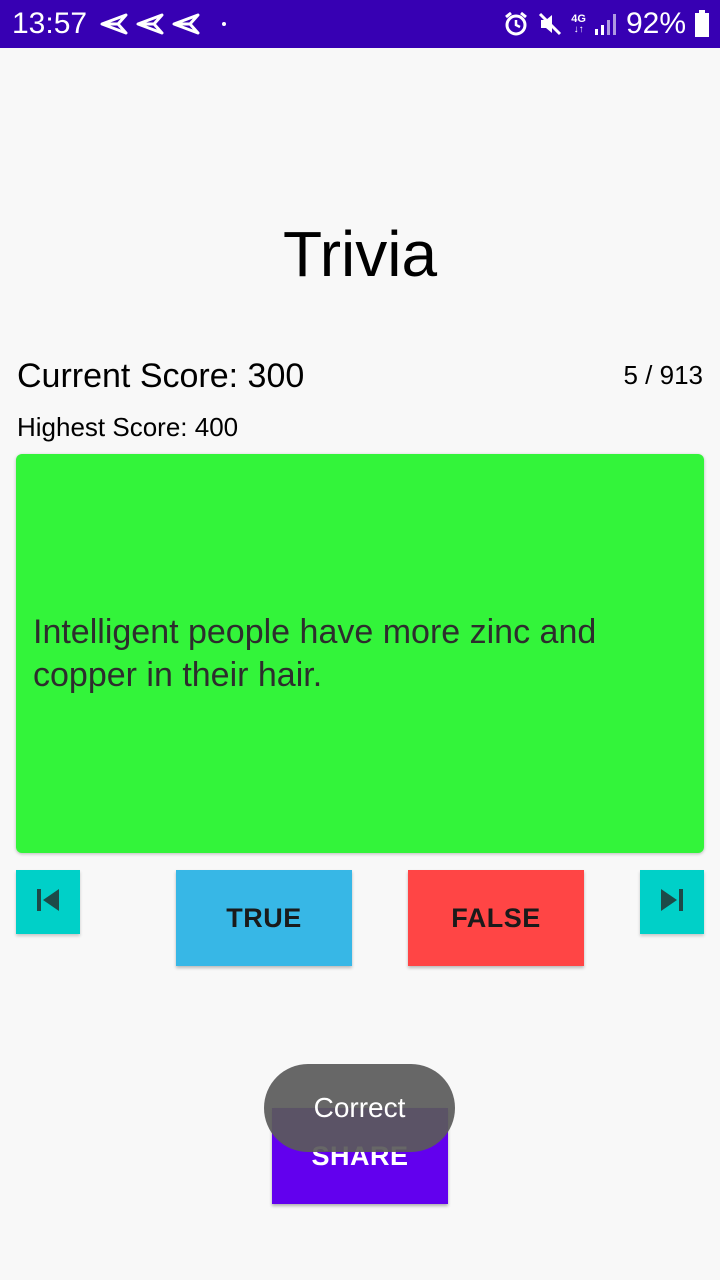 The height and width of the screenshot is (1280, 720). Describe the element at coordinates (702, 24) in the screenshot. I see `battery-icon` at that location.